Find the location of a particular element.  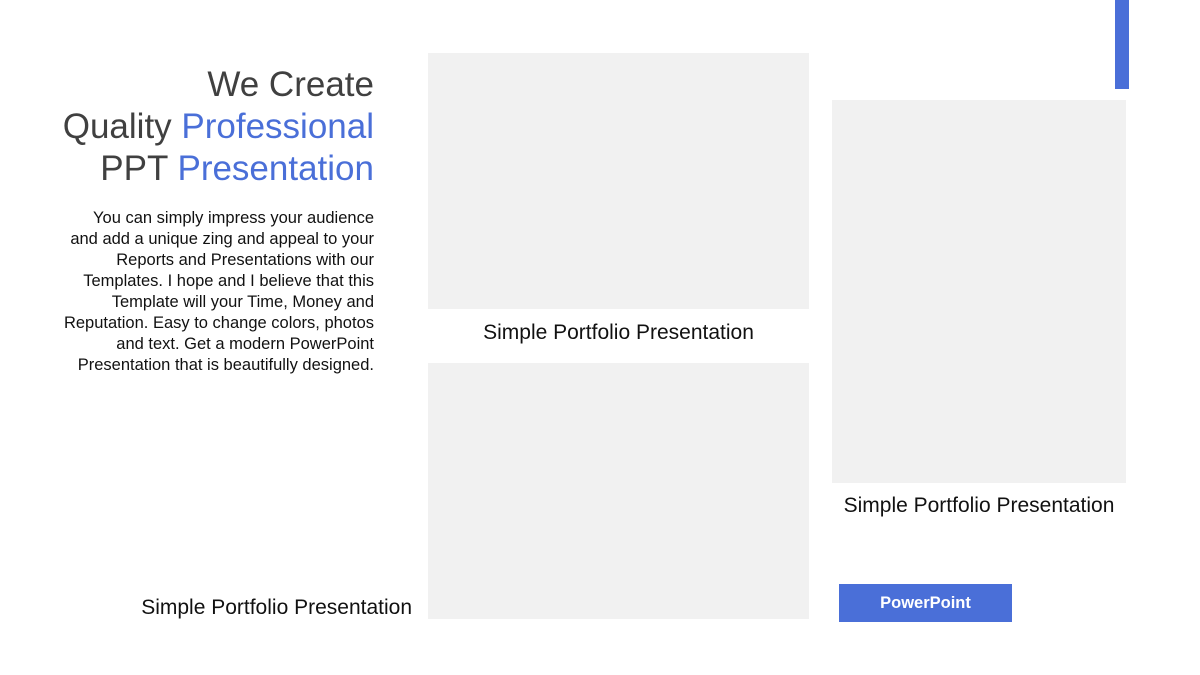

caption-bottom-left: Simple Portfolio Presentation is located at coordinates (276, 607).